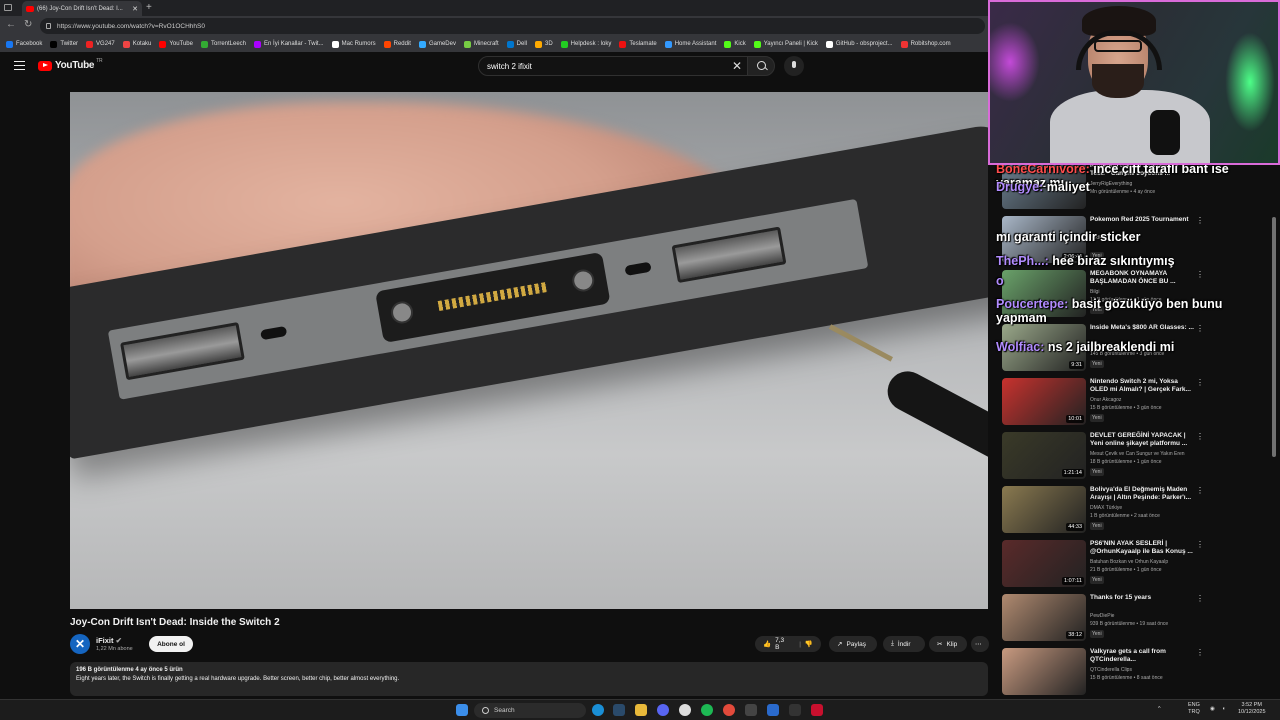  I want to click on bookmark-item: Kotaku, so click(136, 44).